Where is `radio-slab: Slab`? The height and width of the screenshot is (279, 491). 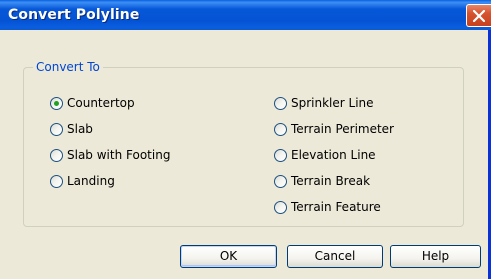 radio-slab: Slab is located at coordinates (71, 129).